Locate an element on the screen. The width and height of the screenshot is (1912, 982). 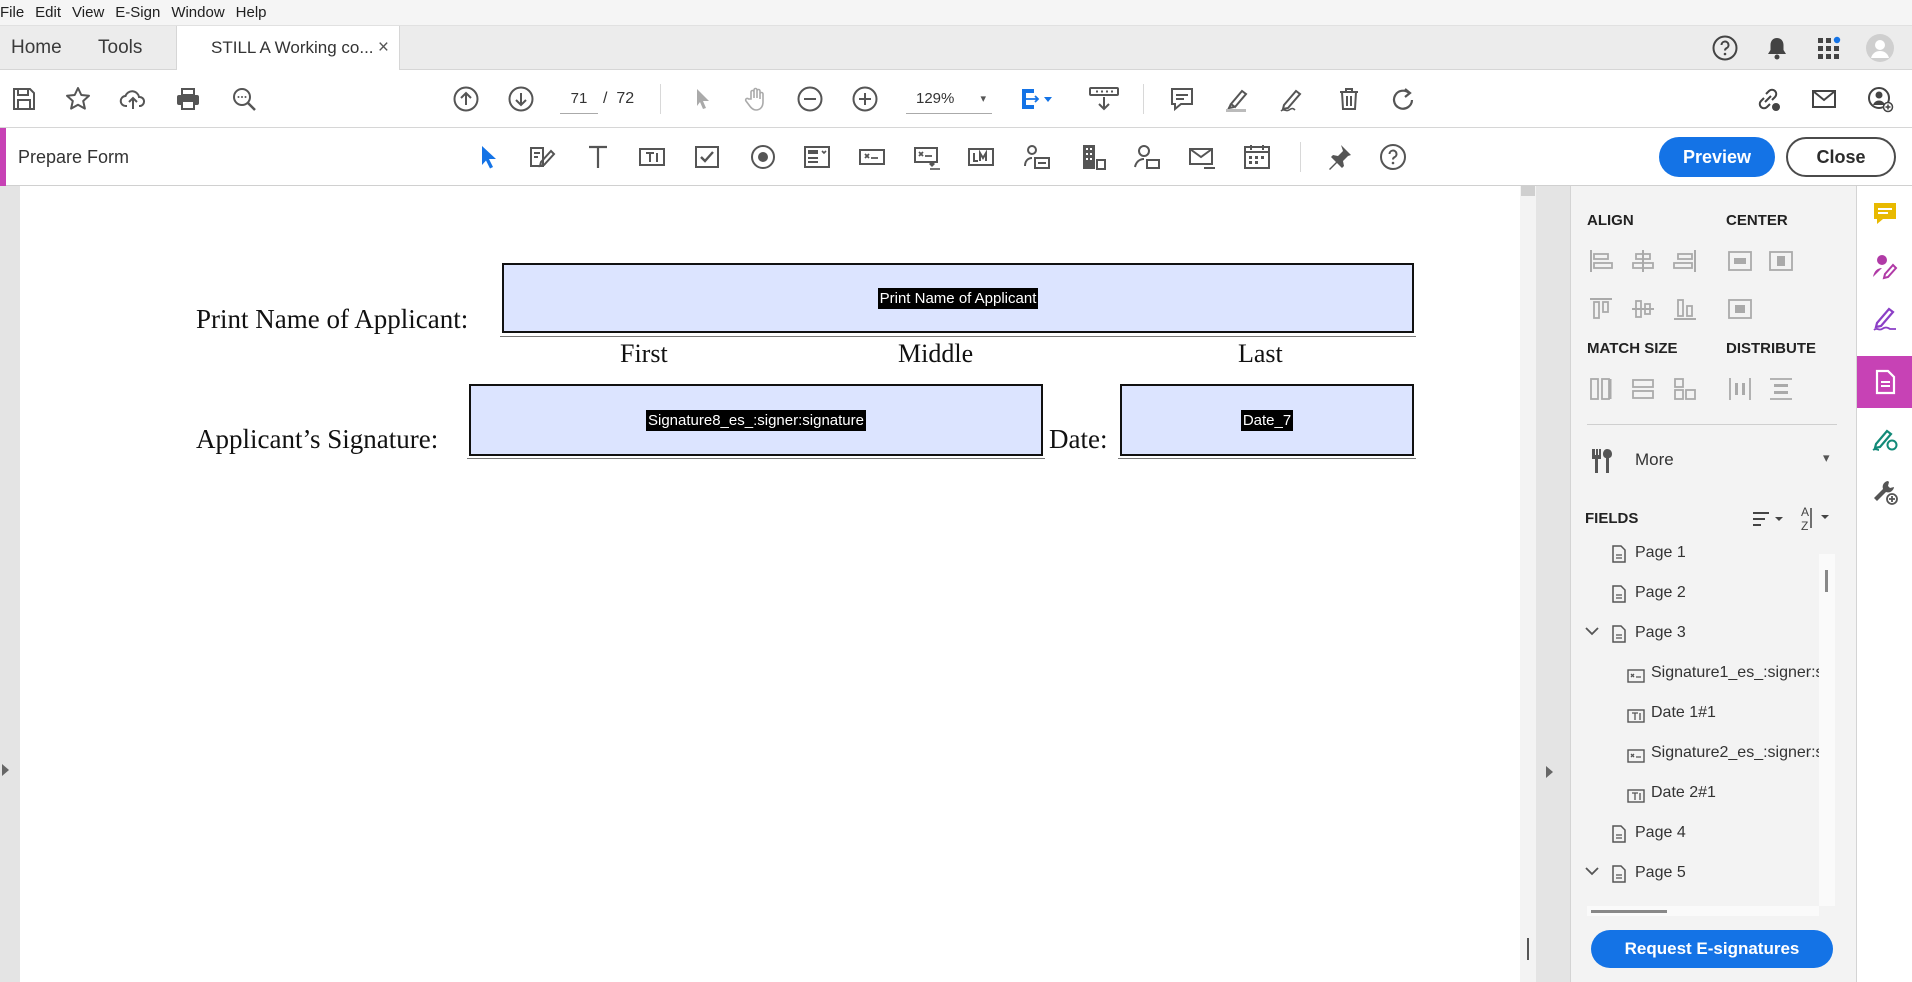
add-text-icon is located at coordinates (598, 157).